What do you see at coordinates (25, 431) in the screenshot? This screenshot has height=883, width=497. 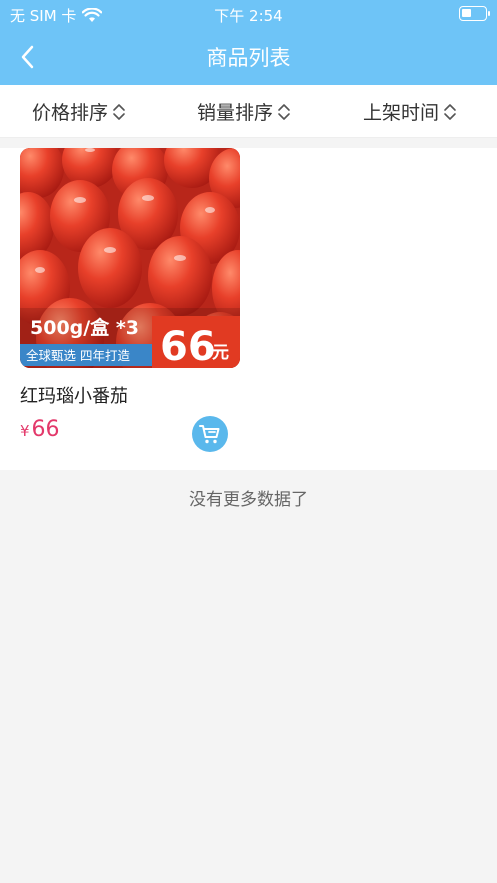 I see `currency-symbol: ¥` at bounding box center [25, 431].